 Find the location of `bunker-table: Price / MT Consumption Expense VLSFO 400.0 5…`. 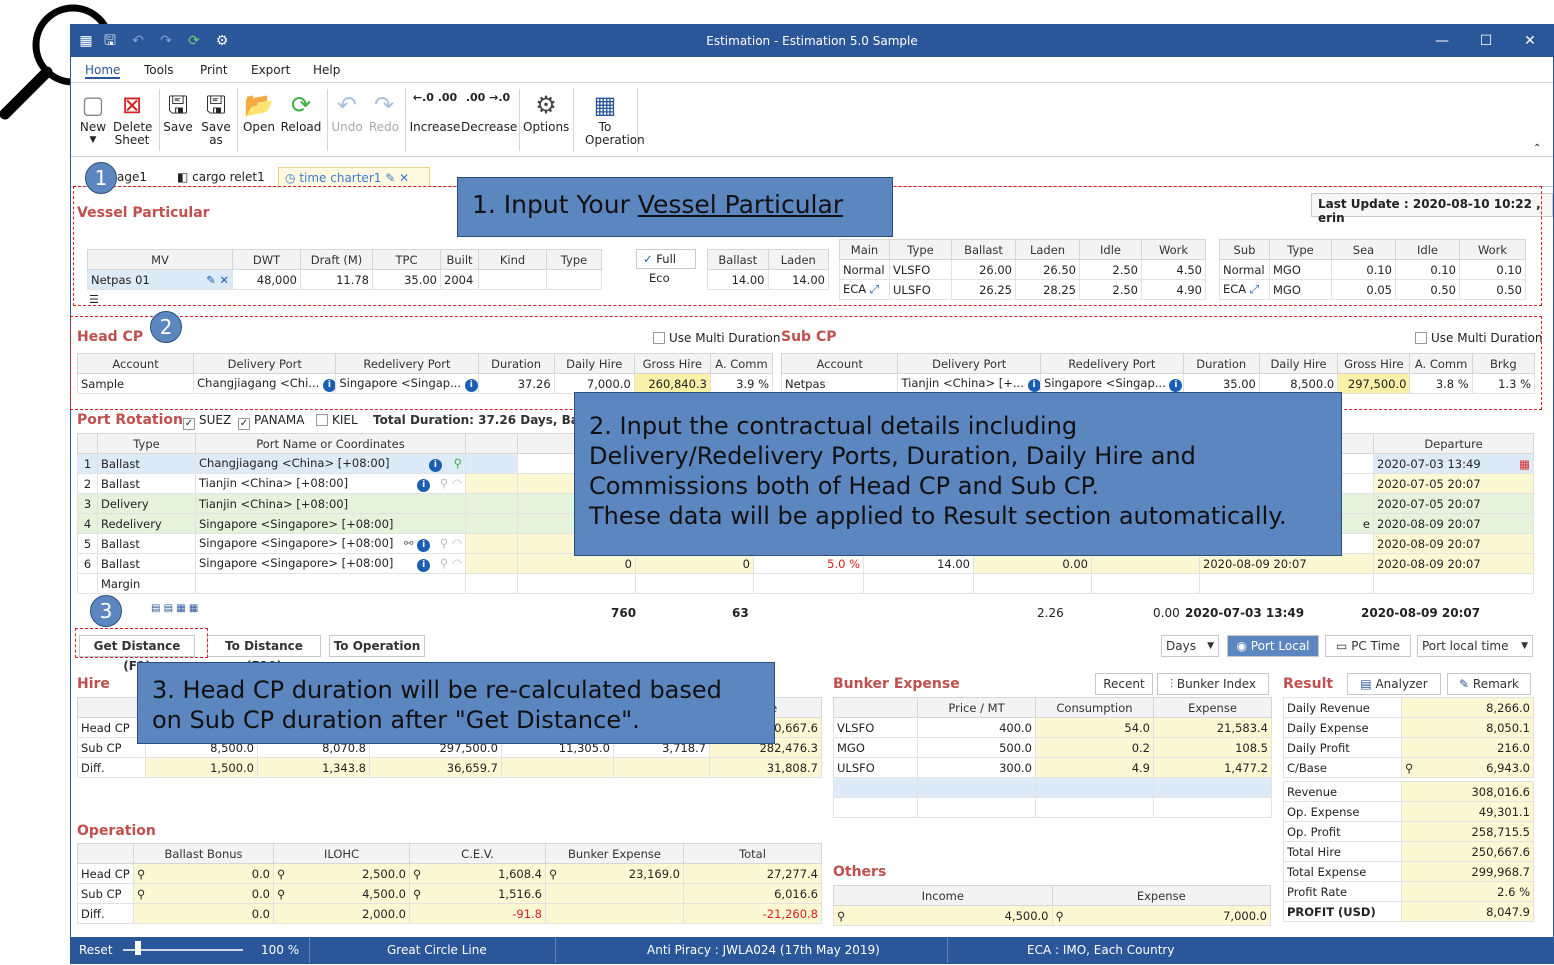

bunker-table: Price / MT Consumption Expense VLSFO 400.0 5… is located at coordinates (1052, 757).